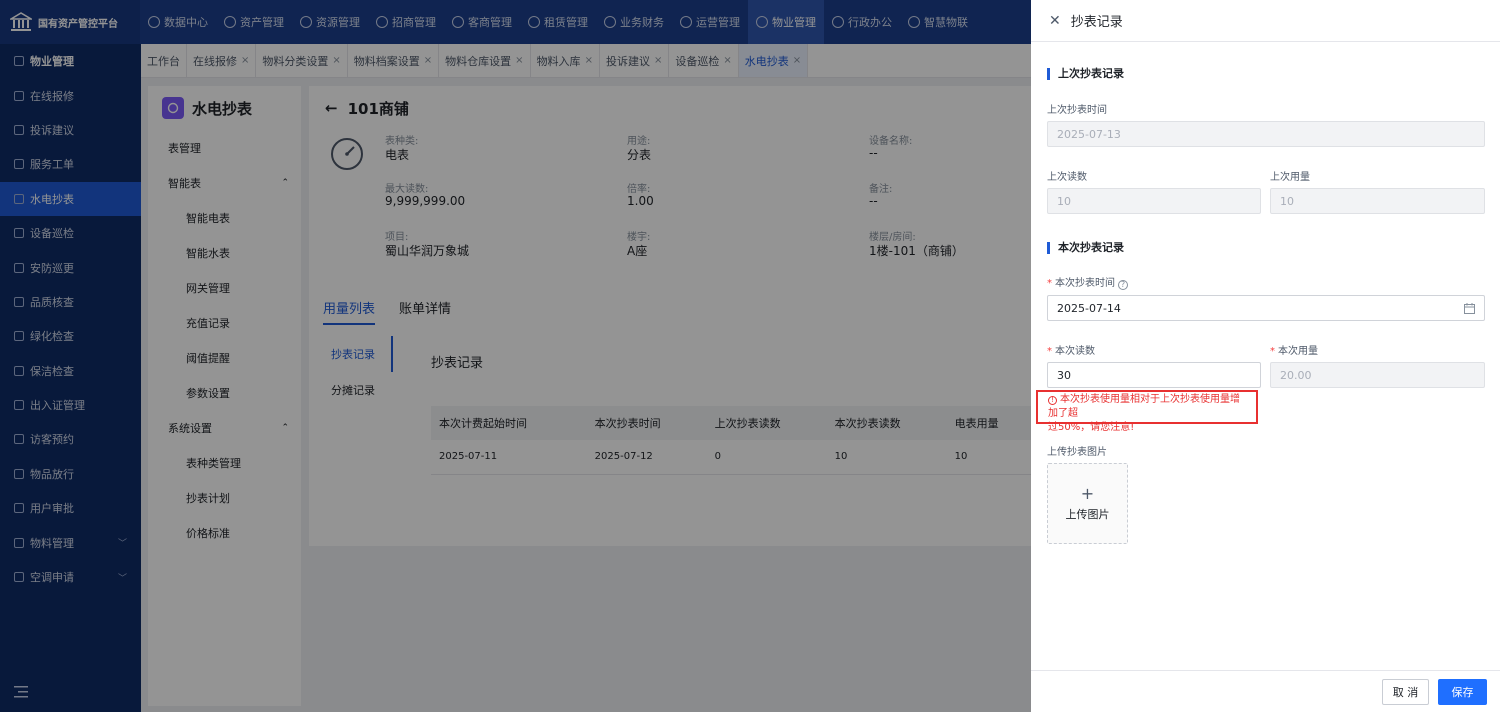  What do you see at coordinates (1469, 308) in the screenshot?
I see `calendar-icon` at bounding box center [1469, 308].